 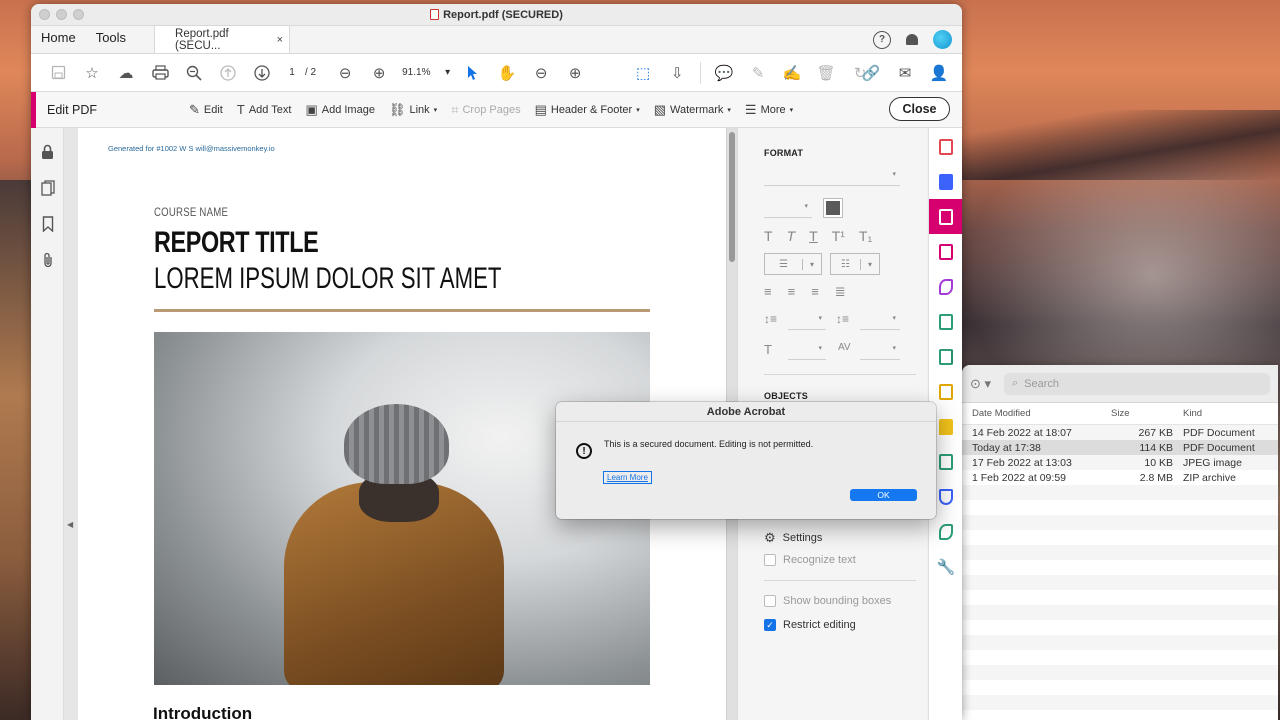 What do you see at coordinates (1120, 477) in the screenshot?
I see `finder-row: 1 Feb 2022 at 09:59 2.8 MB ZIP archive` at bounding box center [1120, 477].